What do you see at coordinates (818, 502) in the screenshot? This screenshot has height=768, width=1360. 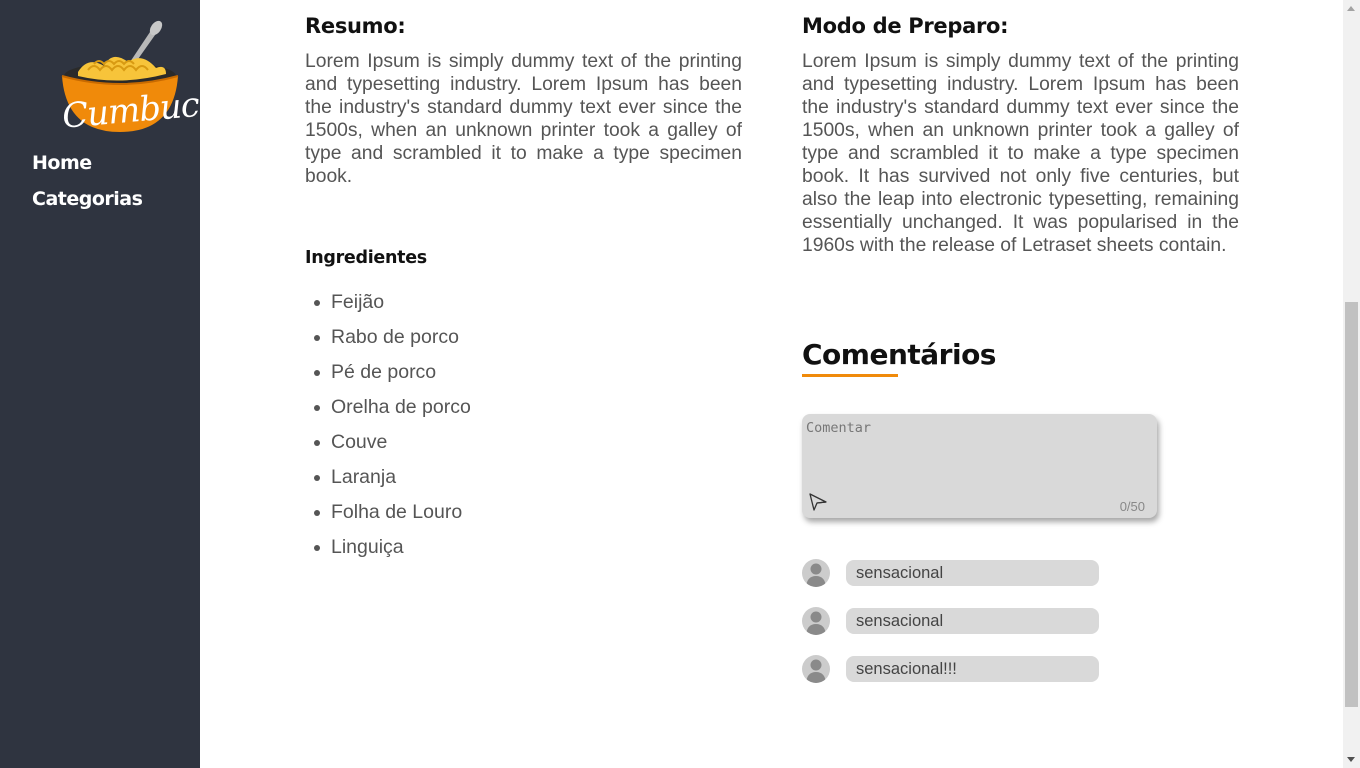 I see `send-icon` at bounding box center [818, 502].